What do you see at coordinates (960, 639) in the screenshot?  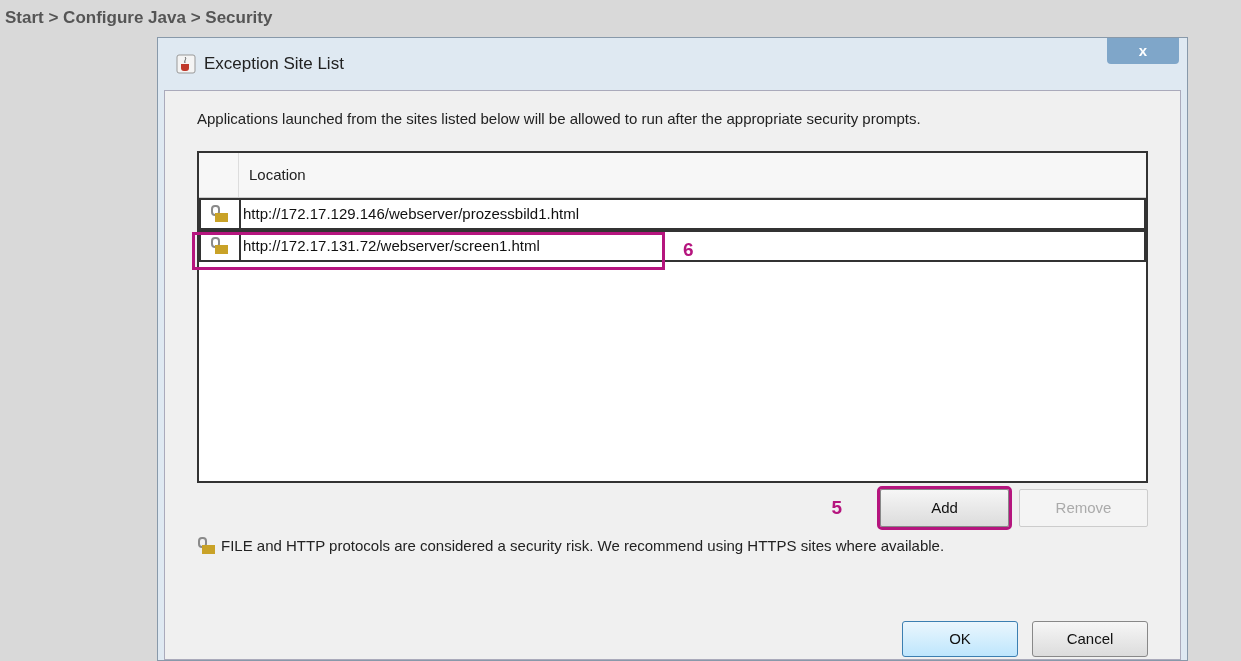 I see `dialog-button: OK` at bounding box center [960, 639].